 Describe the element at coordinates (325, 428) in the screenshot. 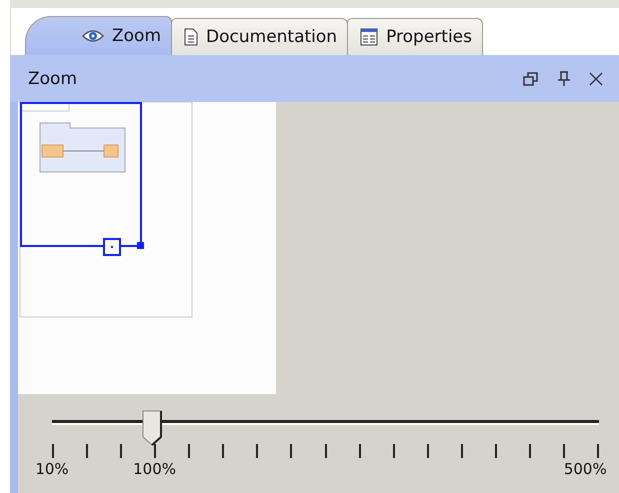

I see `zoom-slider` at that location.